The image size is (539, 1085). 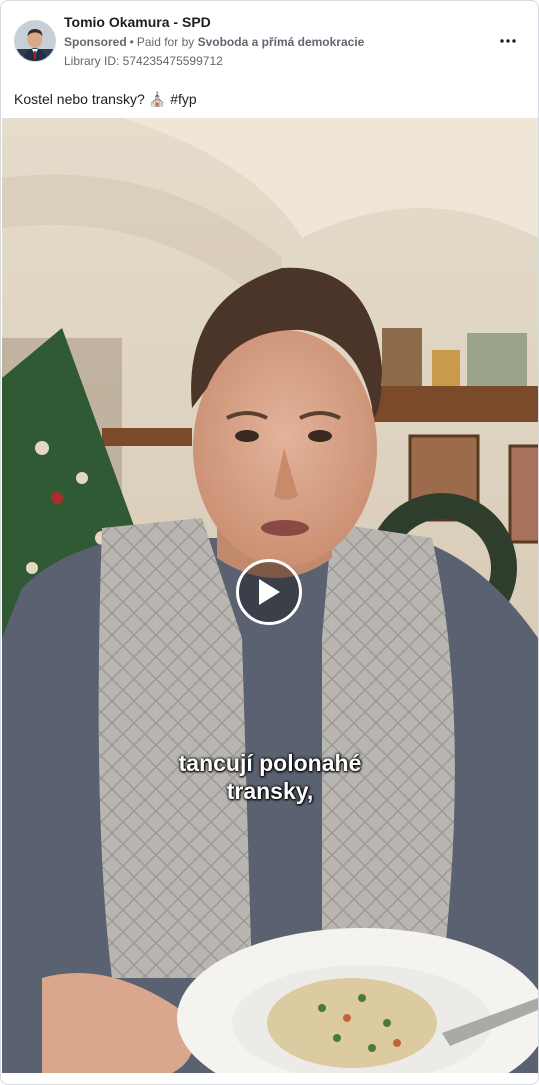 I want to click on caption-text: Kostel nebo transky?, so click(x=79, y=99).